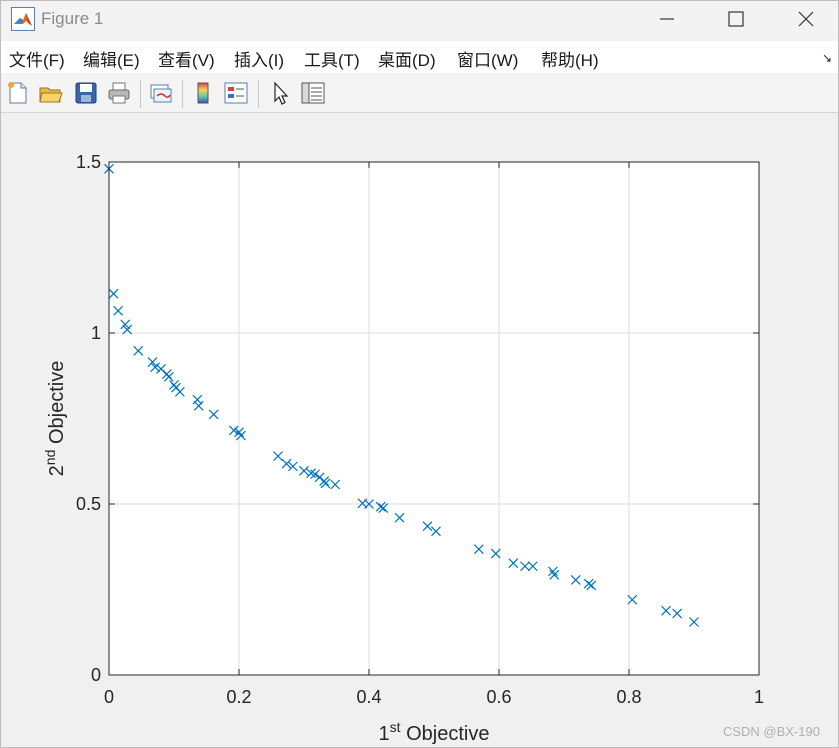  I want to click on colorbar-icon, so click(203, 93).